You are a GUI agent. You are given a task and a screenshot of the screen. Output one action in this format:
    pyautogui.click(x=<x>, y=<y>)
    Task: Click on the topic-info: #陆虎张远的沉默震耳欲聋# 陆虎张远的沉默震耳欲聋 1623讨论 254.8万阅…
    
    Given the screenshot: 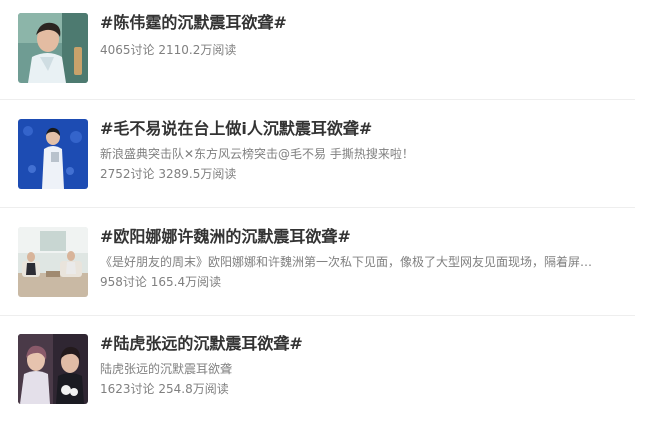 What is the action you would take?
    pyautogui.click(x=365, y=365)
    